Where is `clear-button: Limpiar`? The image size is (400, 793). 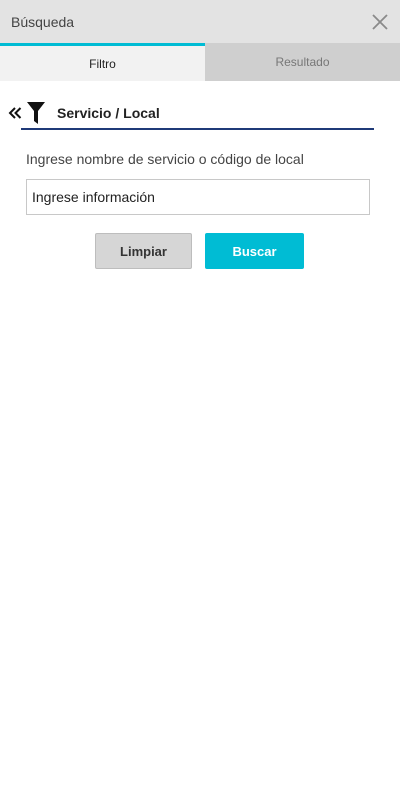
clear-button: Limpiar is located at coordinates (143, 251).